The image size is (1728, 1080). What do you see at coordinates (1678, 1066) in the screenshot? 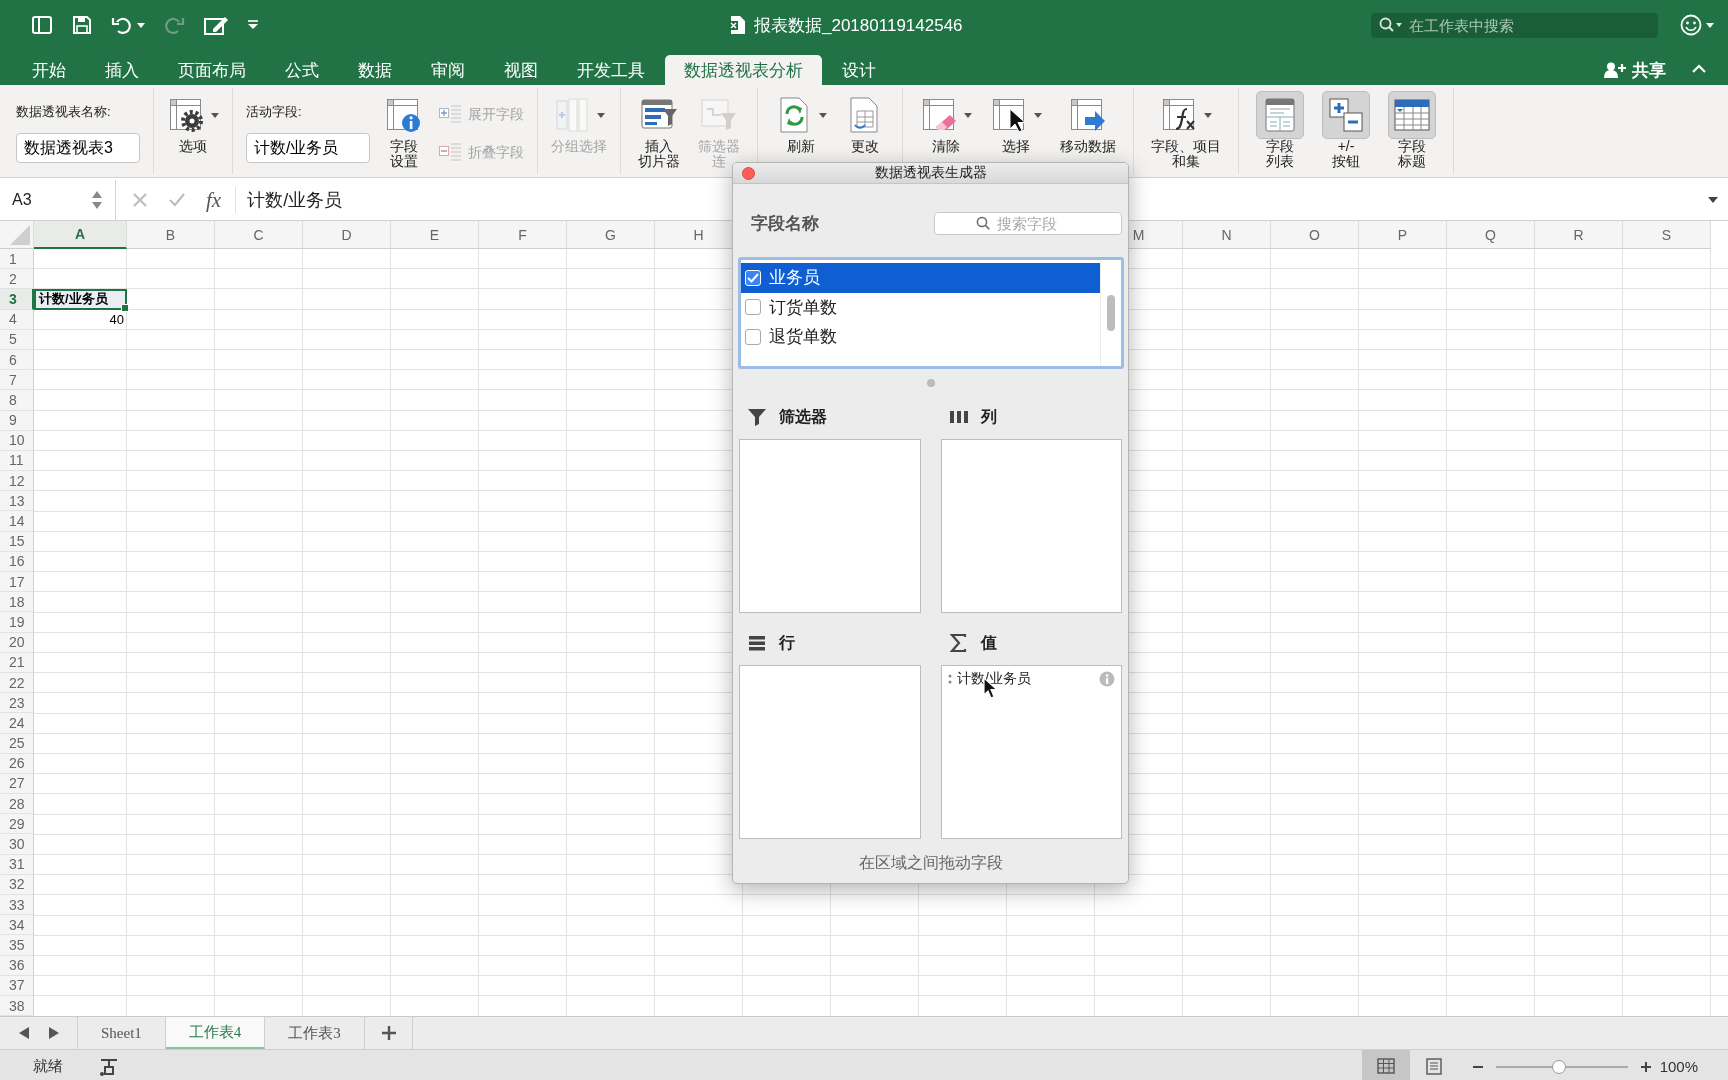
I see `zoom-level: 100%` at bounding box center [1678, 1066].